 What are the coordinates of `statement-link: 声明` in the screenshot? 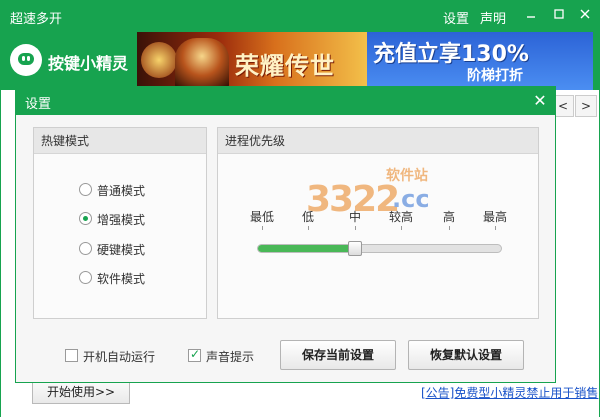 It's located at (493, 17).